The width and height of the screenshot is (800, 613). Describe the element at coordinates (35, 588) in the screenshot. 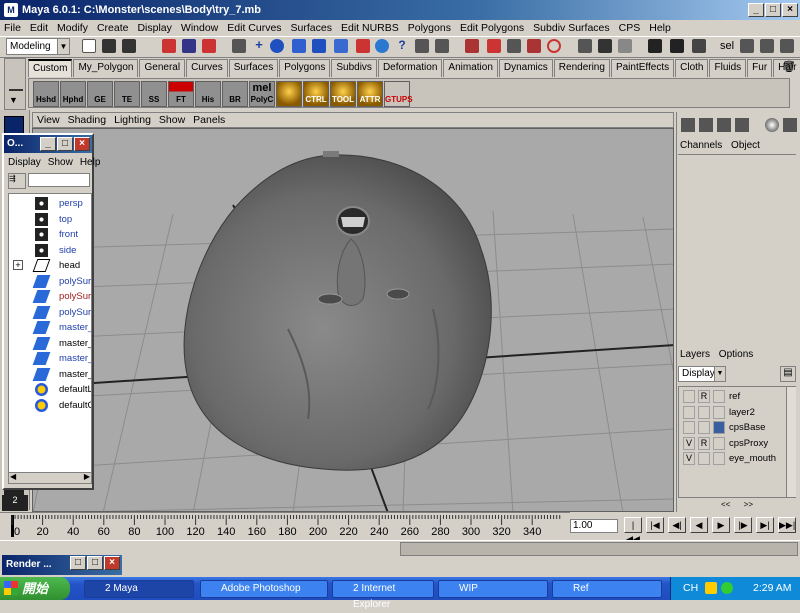

I see `start-button: 開始` at that location.